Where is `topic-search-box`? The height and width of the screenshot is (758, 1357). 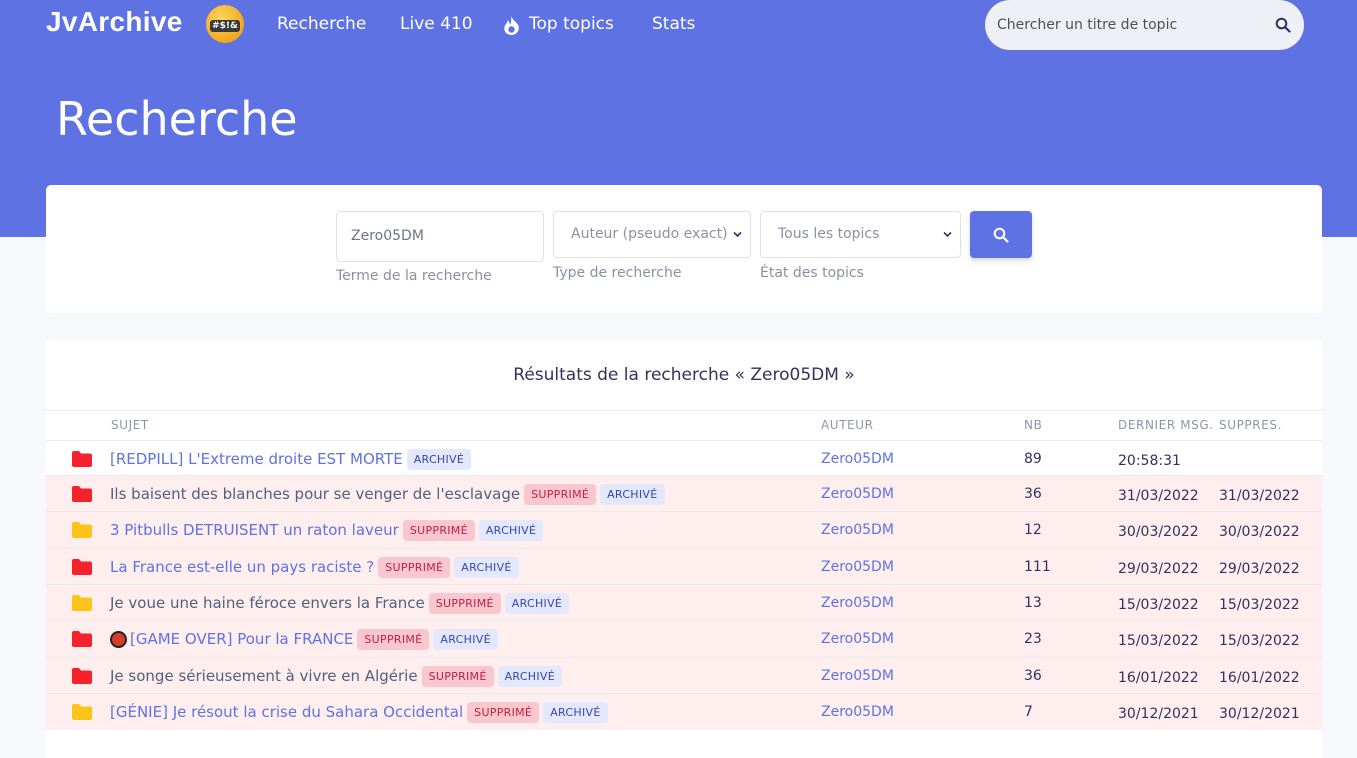
topic-search-box is located at coordinates (1144, 25).